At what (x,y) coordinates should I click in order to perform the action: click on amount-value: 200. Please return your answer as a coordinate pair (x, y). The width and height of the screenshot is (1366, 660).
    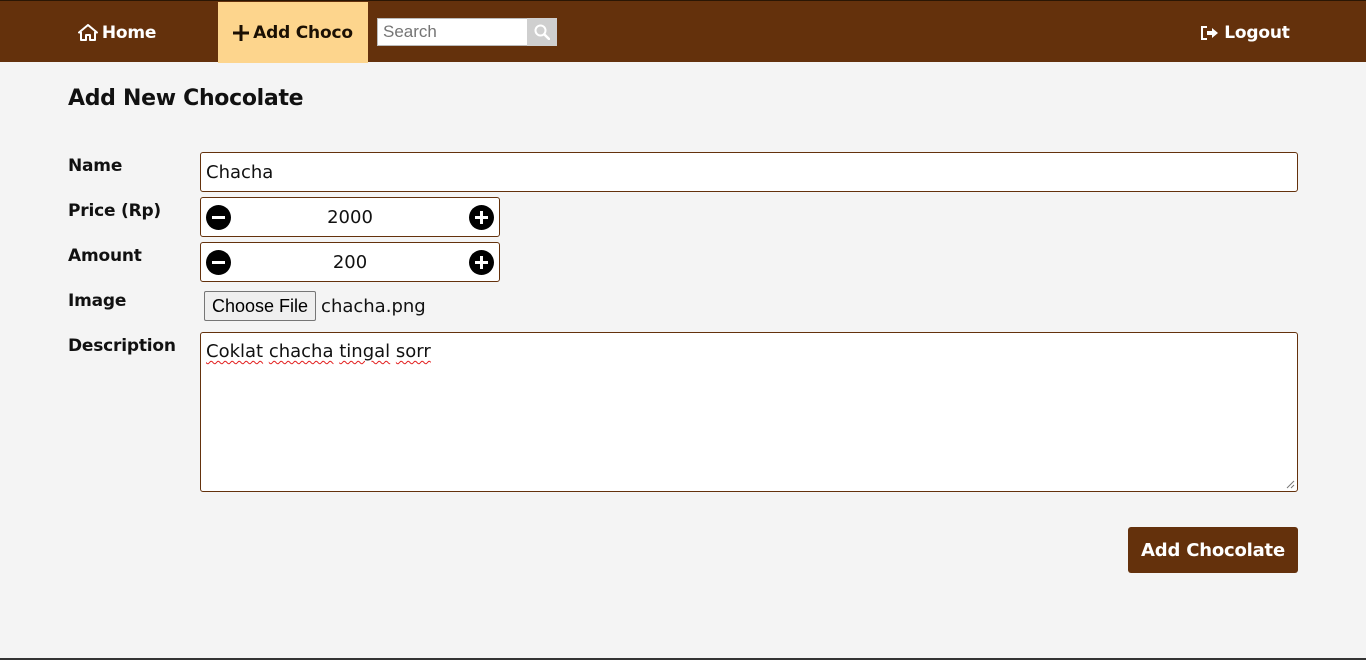
    Looking at the image, I should click on (350, 262).